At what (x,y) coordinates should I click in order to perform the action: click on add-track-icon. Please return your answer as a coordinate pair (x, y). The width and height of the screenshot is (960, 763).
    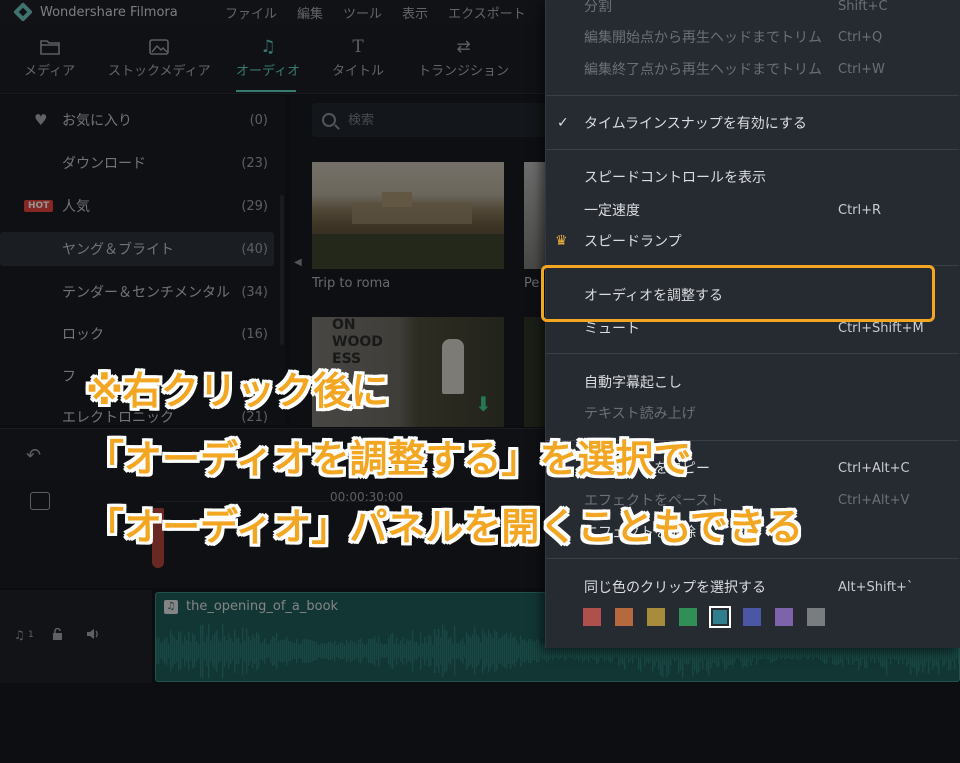
    Looking at the image, I should click on (40, 501).